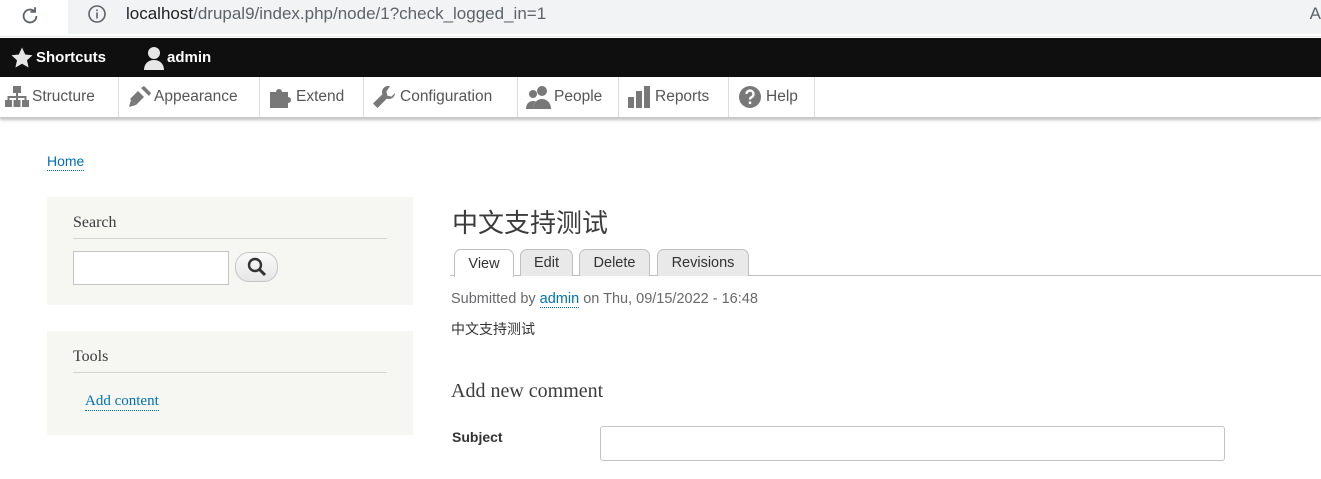  What do you see at coordinates (912, 443) in the screenshot?
I see `subject-input` at bounding box center [912, 443].